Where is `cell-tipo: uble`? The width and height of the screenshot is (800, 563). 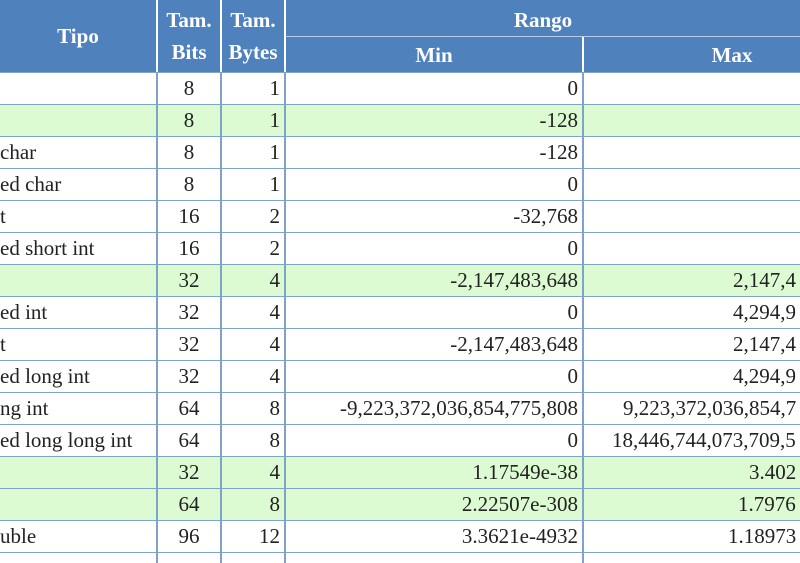
cell-tipo: uble is located at coordinates (78, 536).